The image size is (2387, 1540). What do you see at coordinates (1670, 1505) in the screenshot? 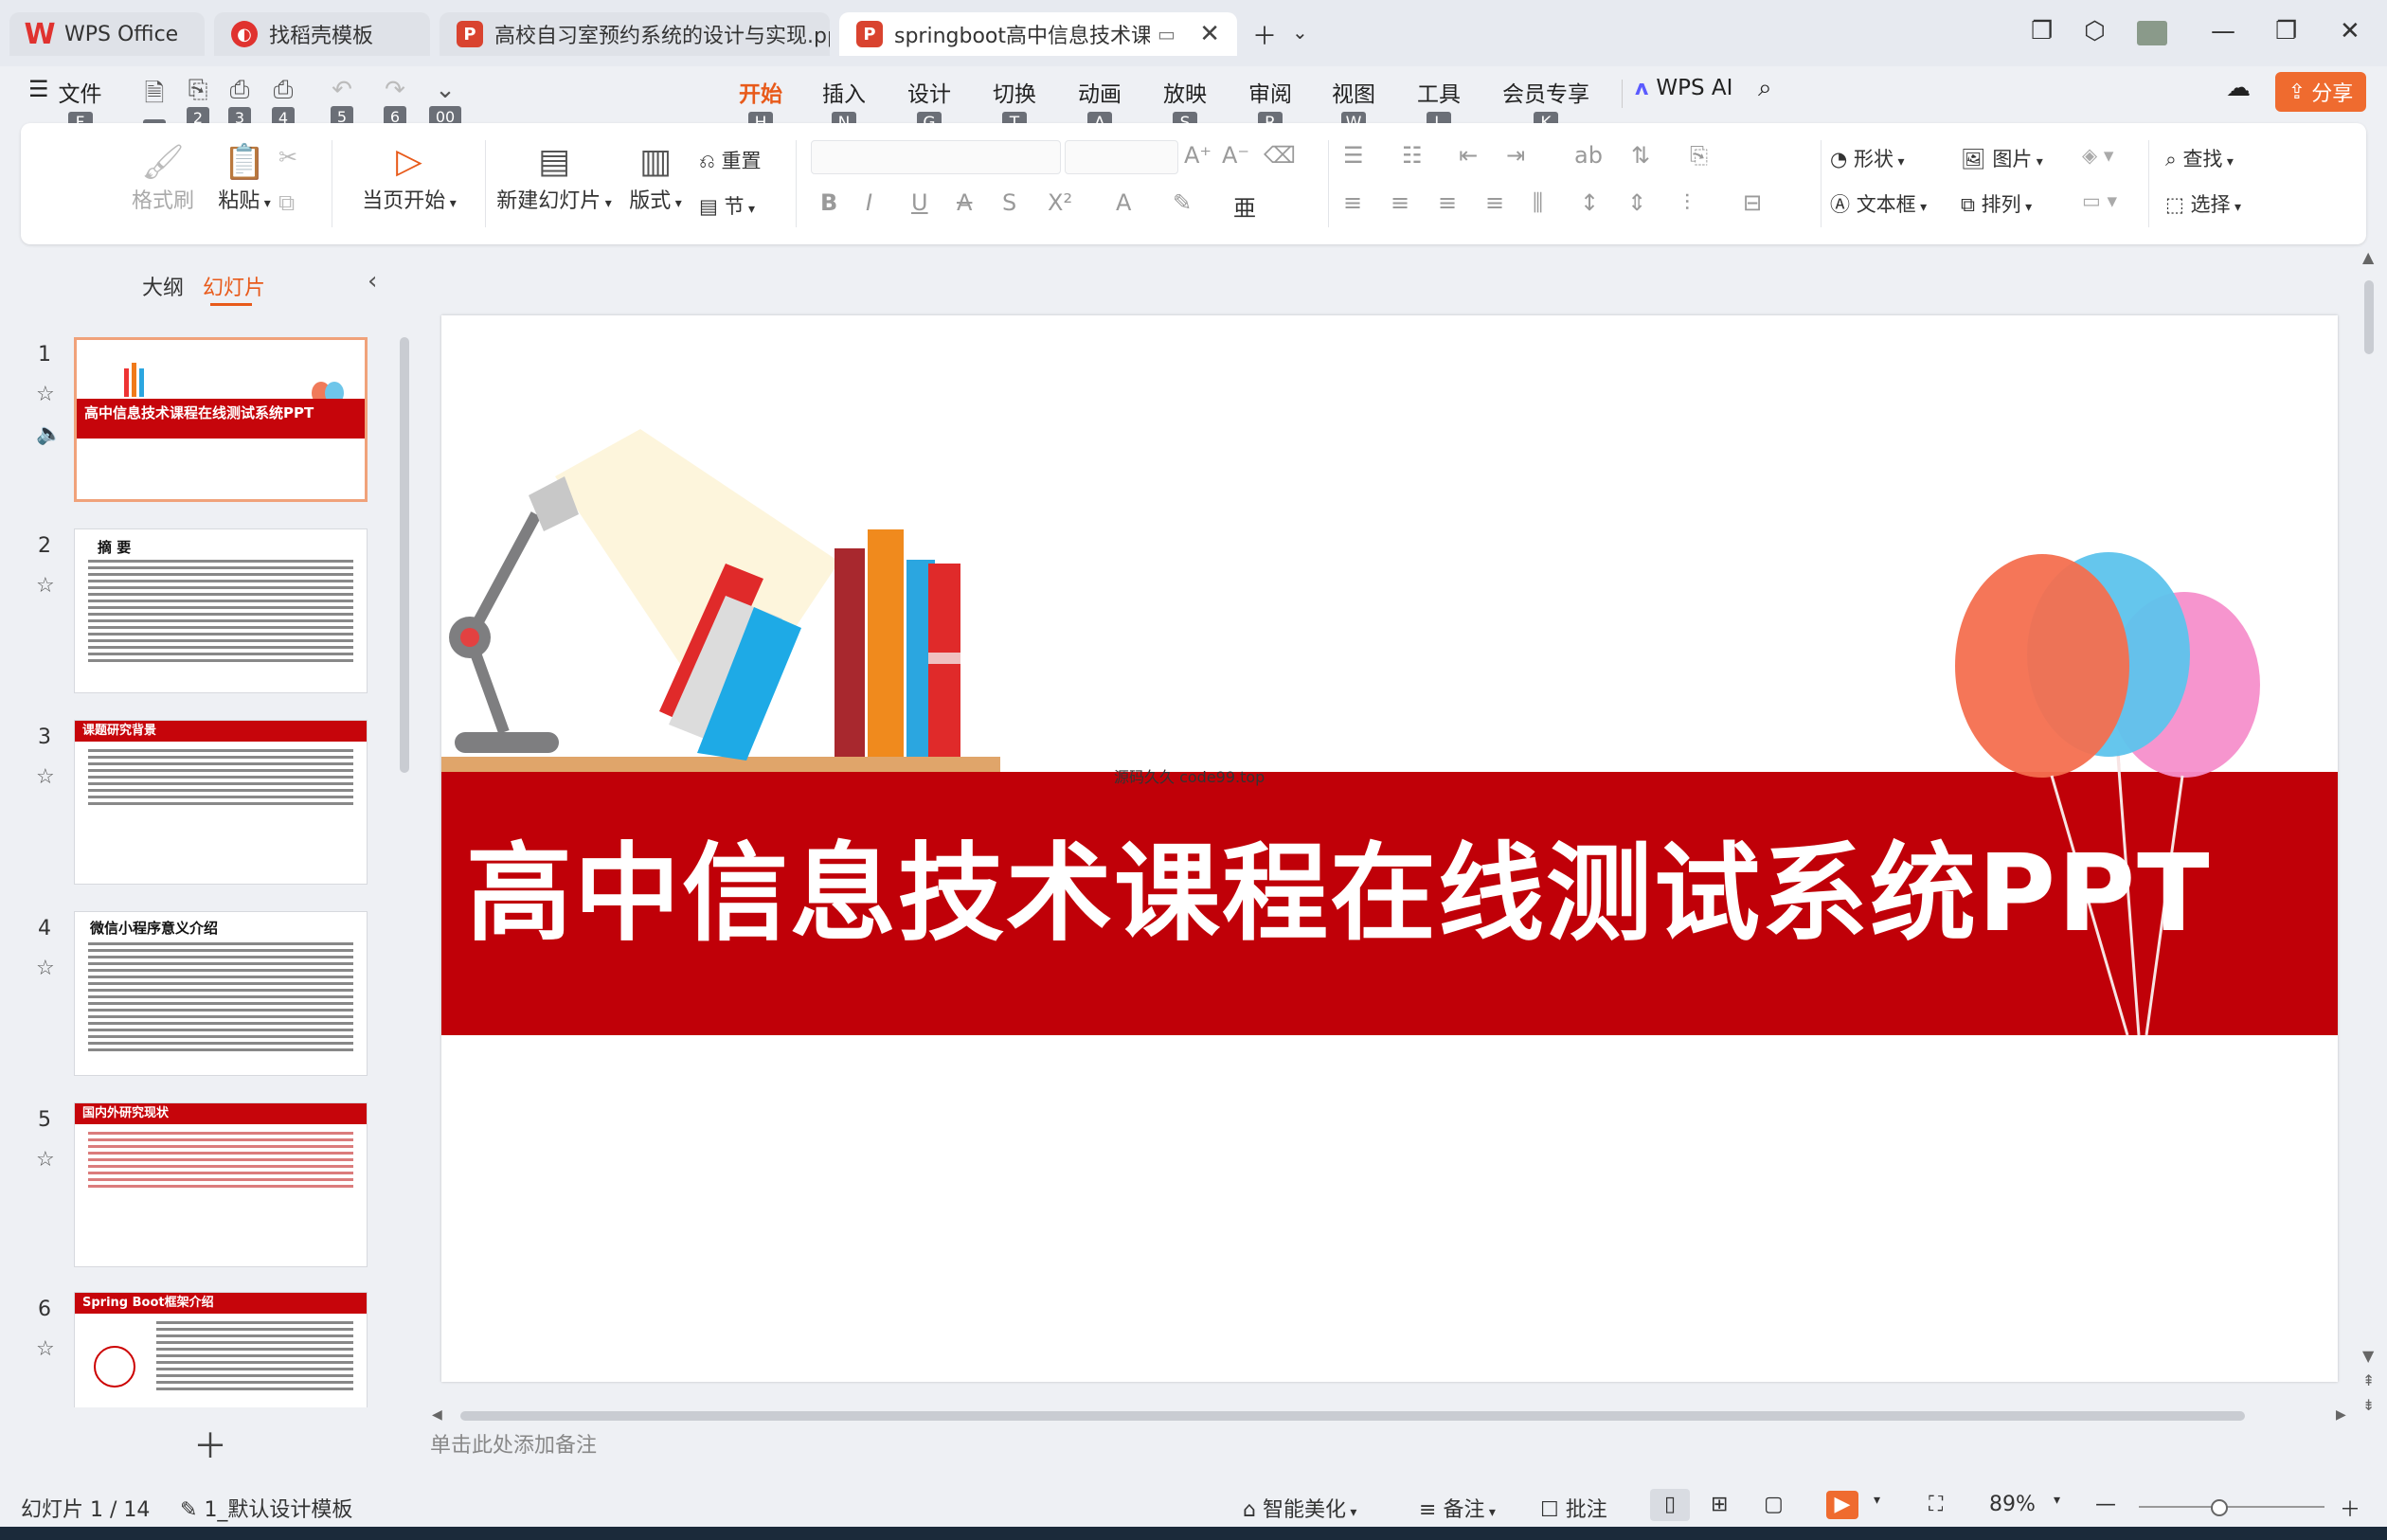
I see `normal-view-icon: ▯` at bounding box center [1670, 1505].